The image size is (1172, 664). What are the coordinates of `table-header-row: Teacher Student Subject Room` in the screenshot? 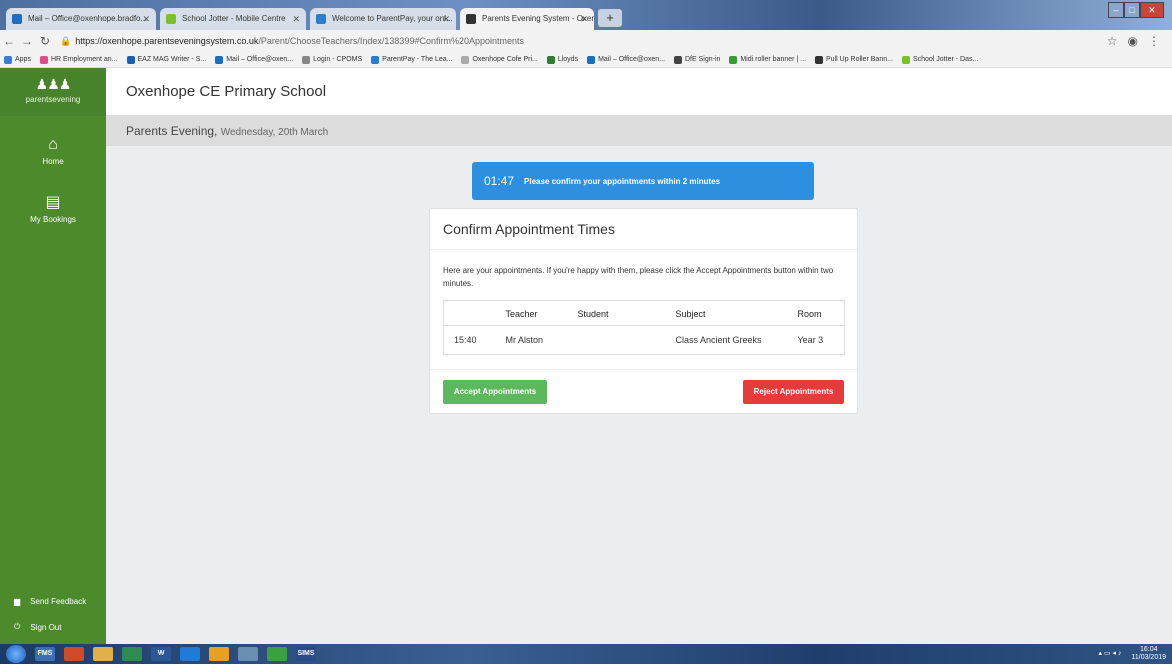 It's located at (644, 313).